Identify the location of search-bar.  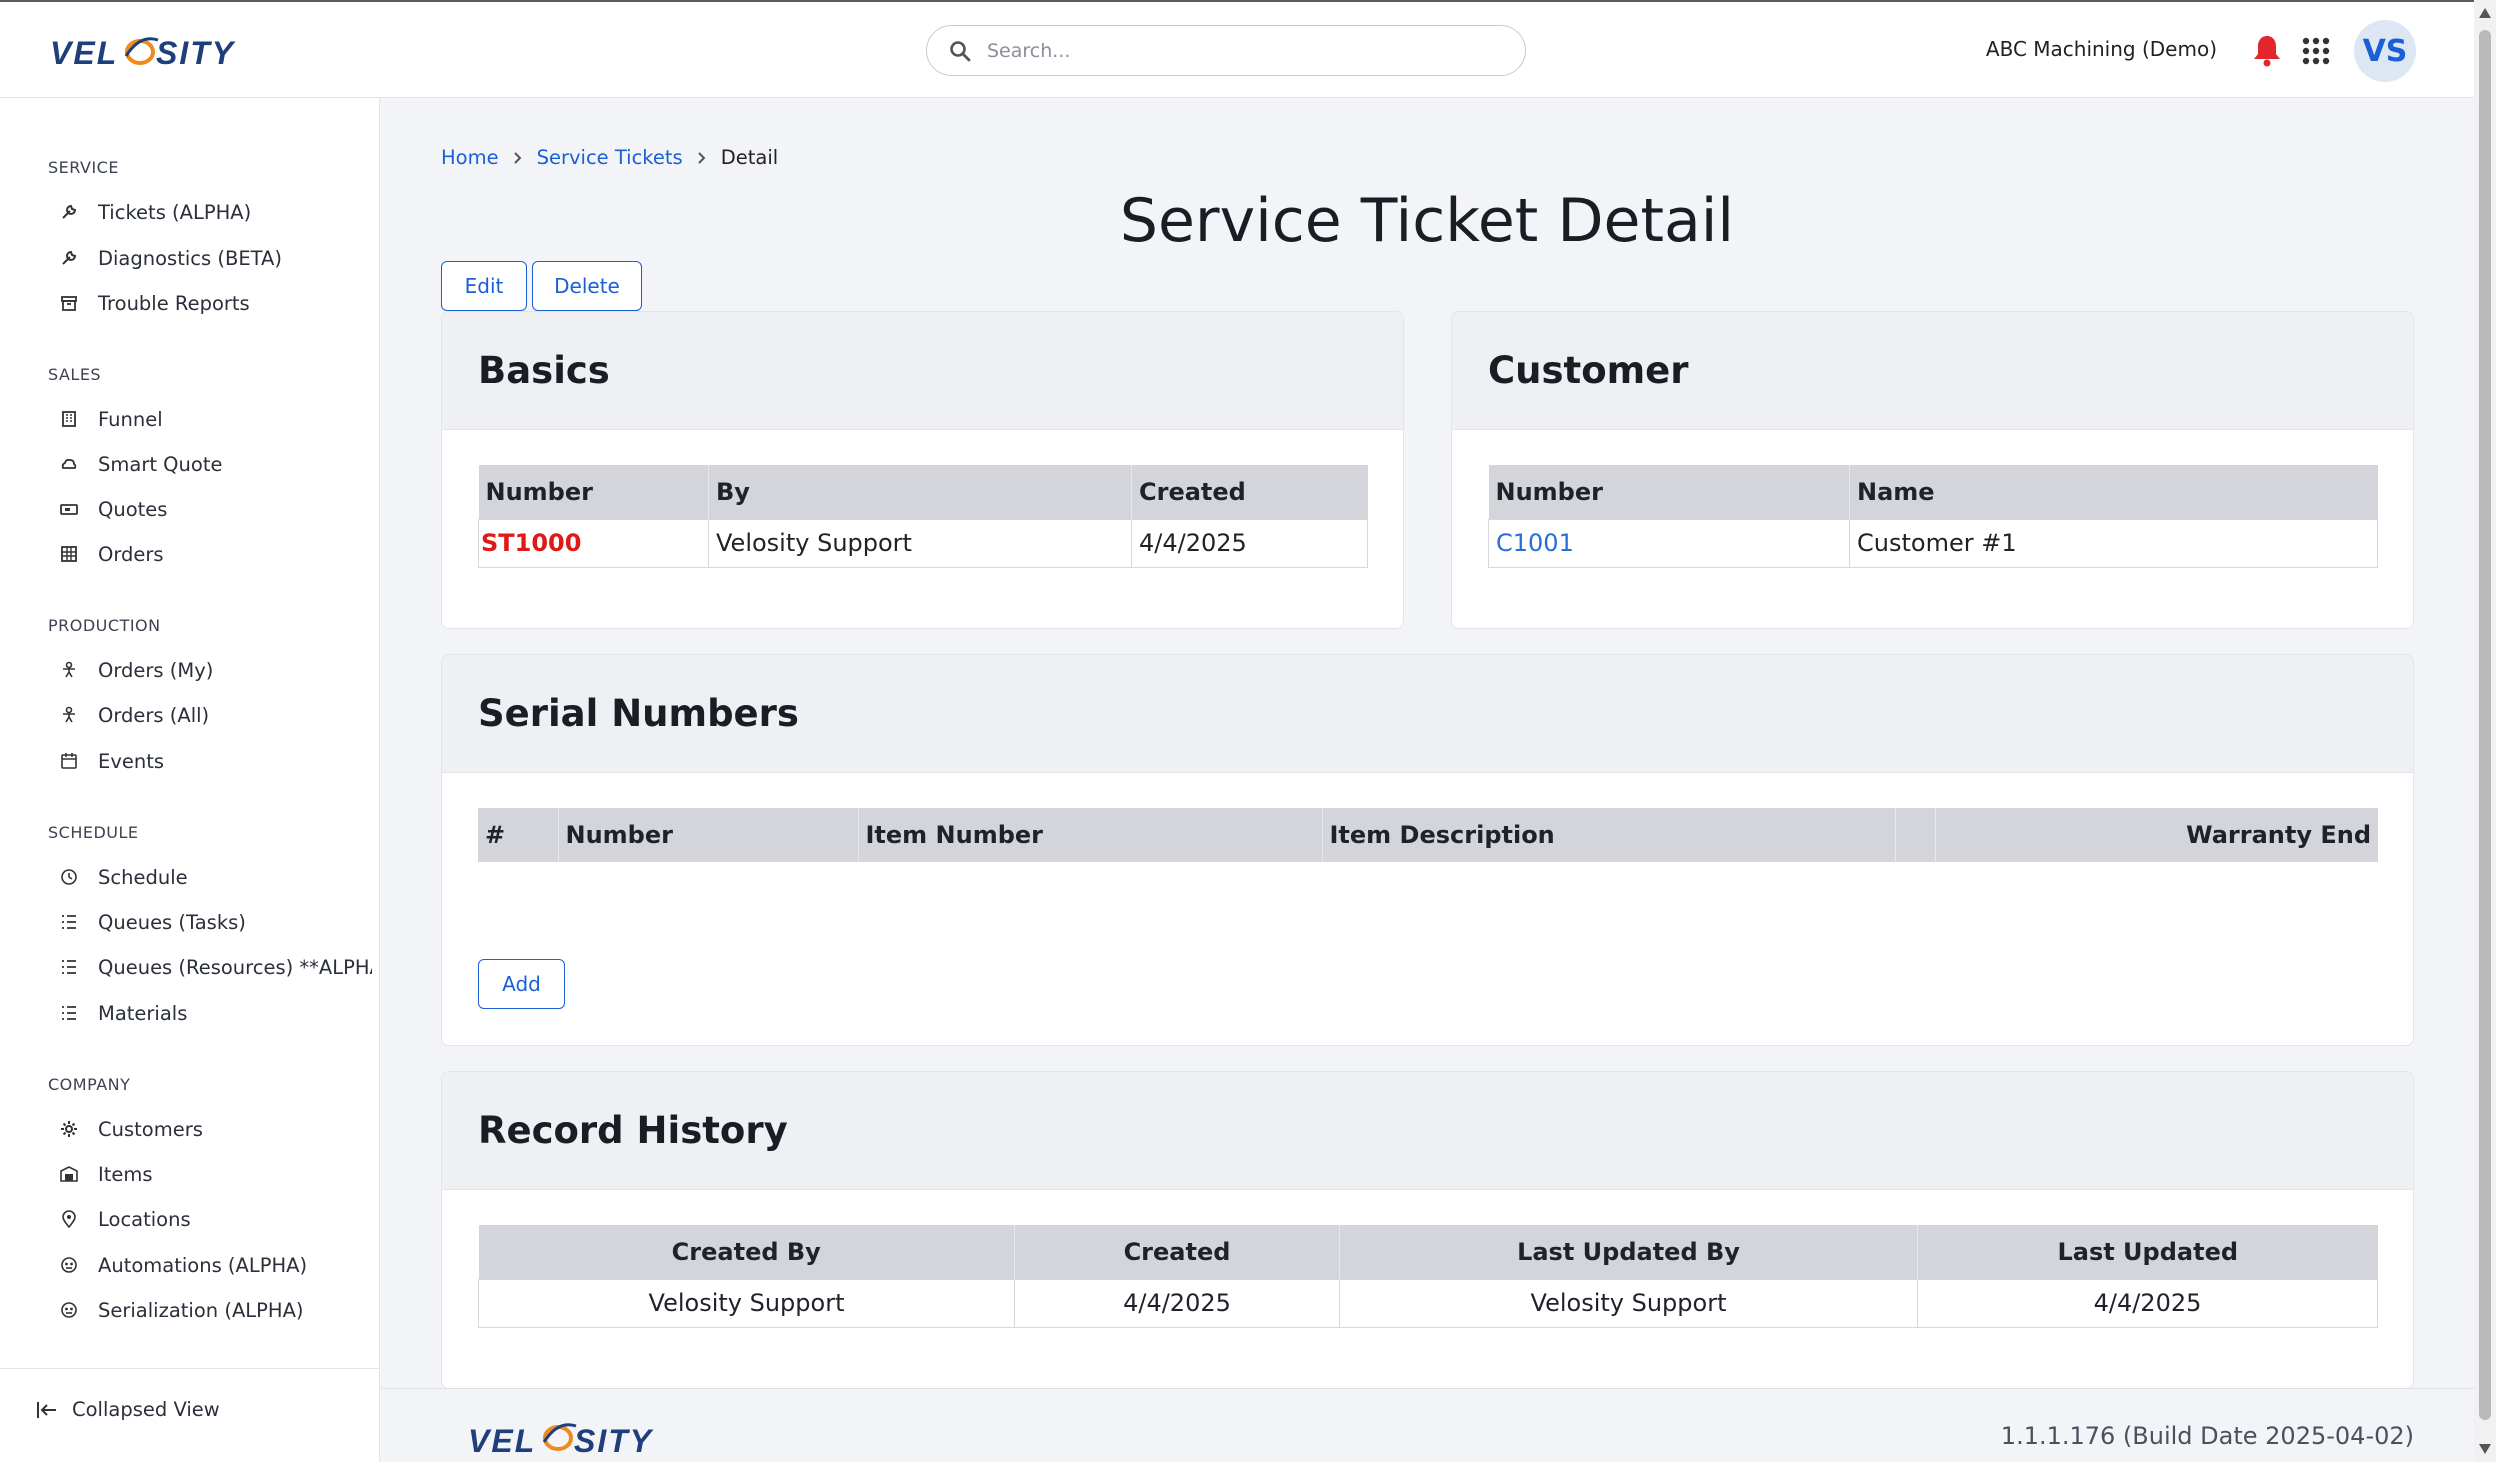
(1226, 50).